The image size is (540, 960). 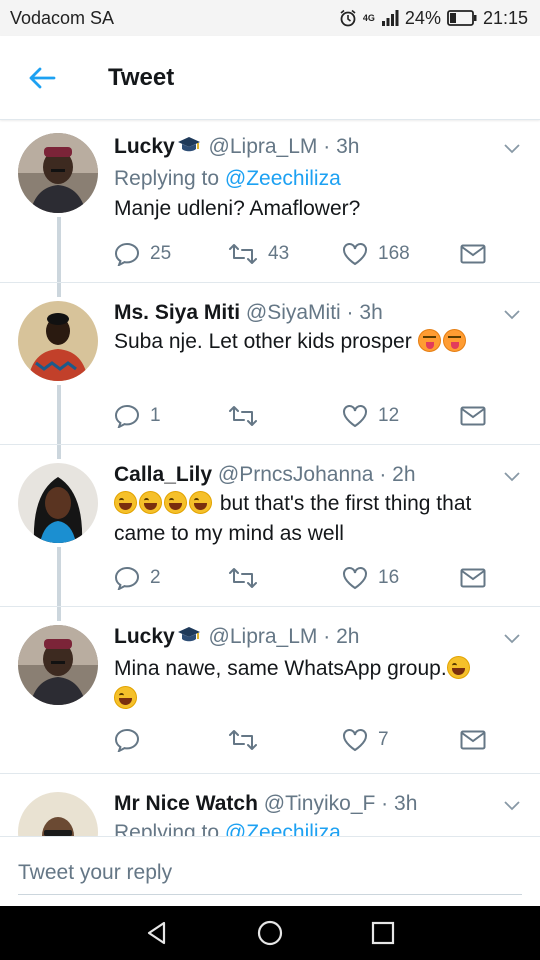 I want to click on back-button, so click(x=42, y=78).